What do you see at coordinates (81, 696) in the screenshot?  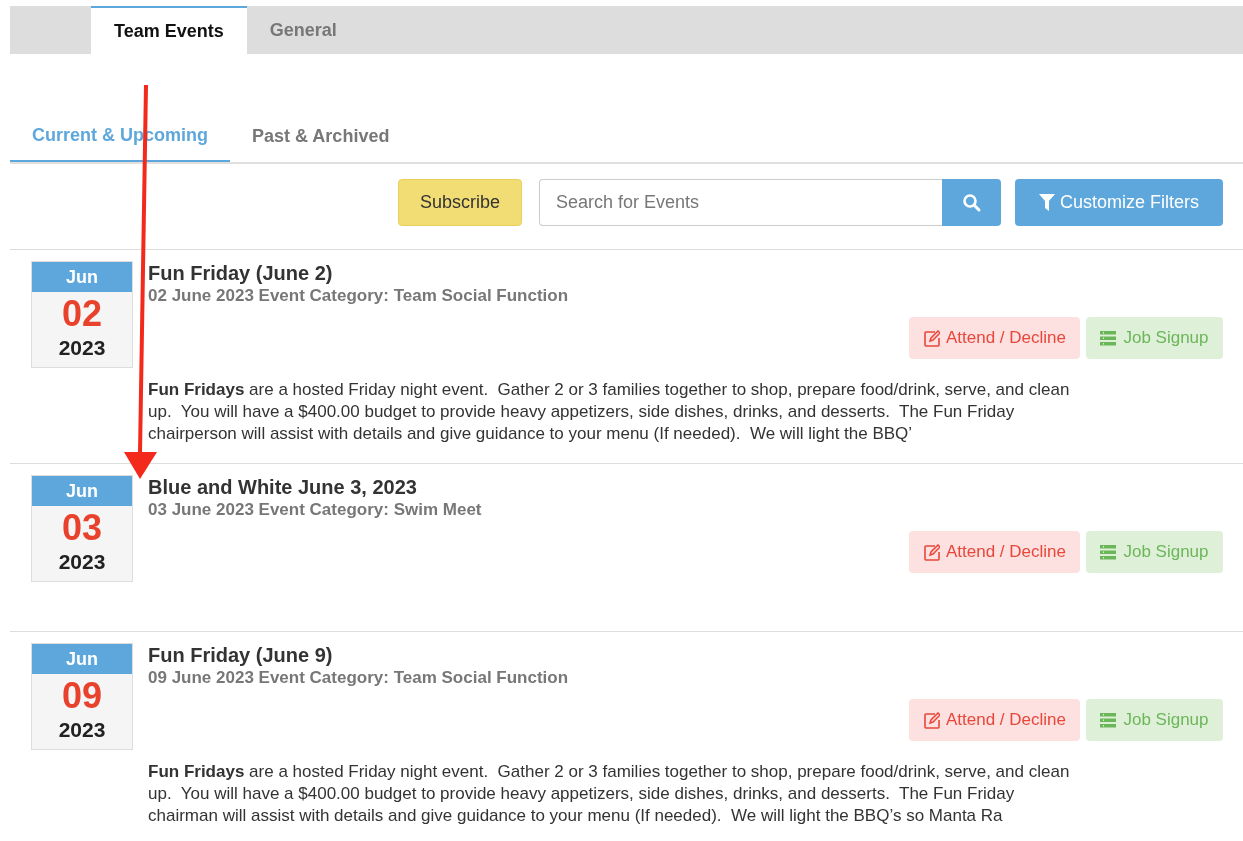 I see `calendar-day: 09` at bounding box center [81, 696].